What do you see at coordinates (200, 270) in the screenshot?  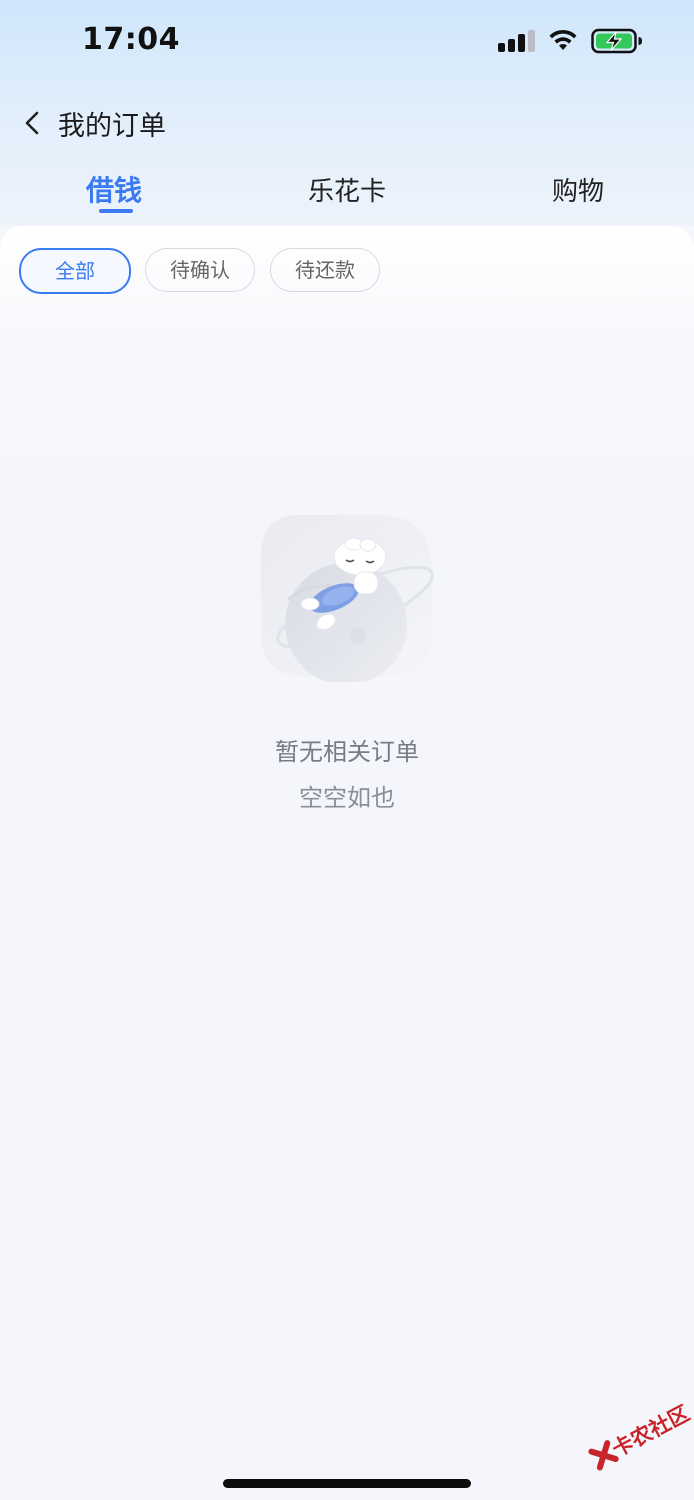 I see `filter-chip-pending-confirm: 待确认` at bounding box center [200, 270].